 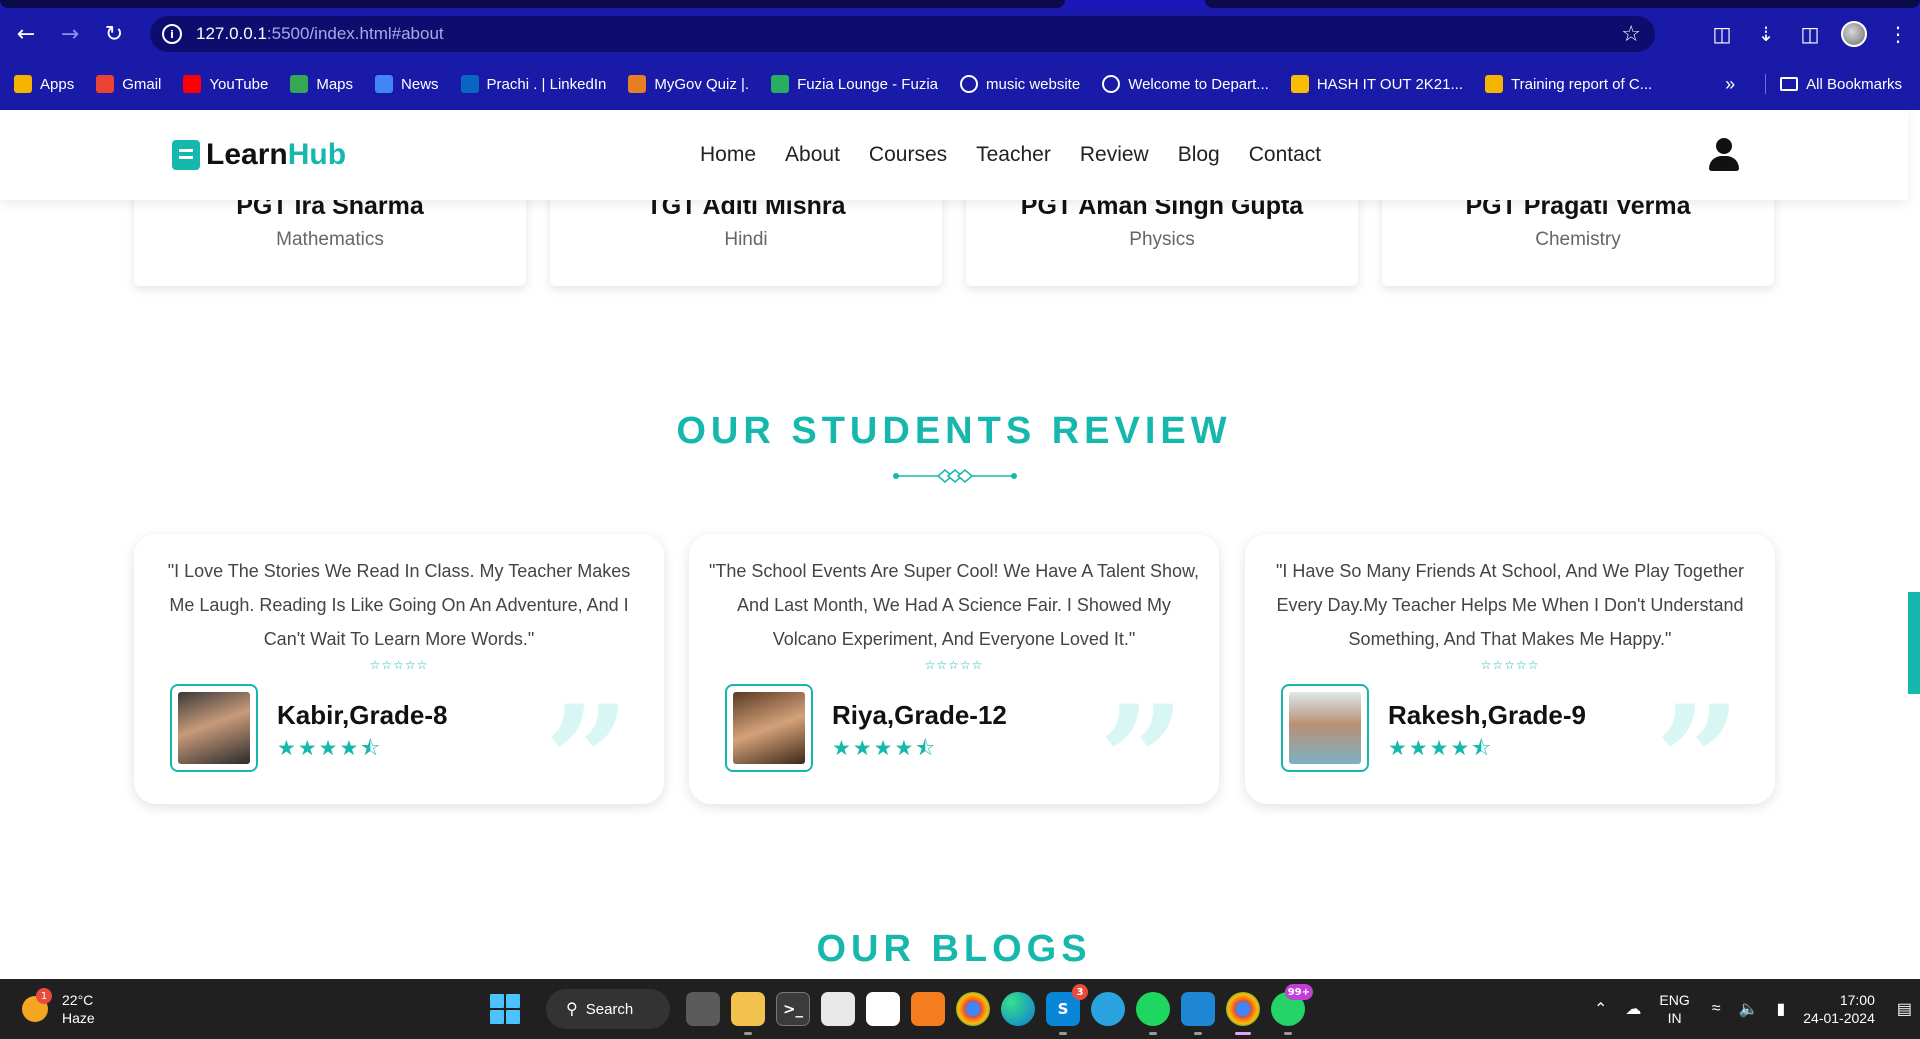 What do you see at coordinates (1839, 1009) in the screenshot?
I see `system-clock: 17:00 24-01-2024` at bounding box center [1839, 1009].